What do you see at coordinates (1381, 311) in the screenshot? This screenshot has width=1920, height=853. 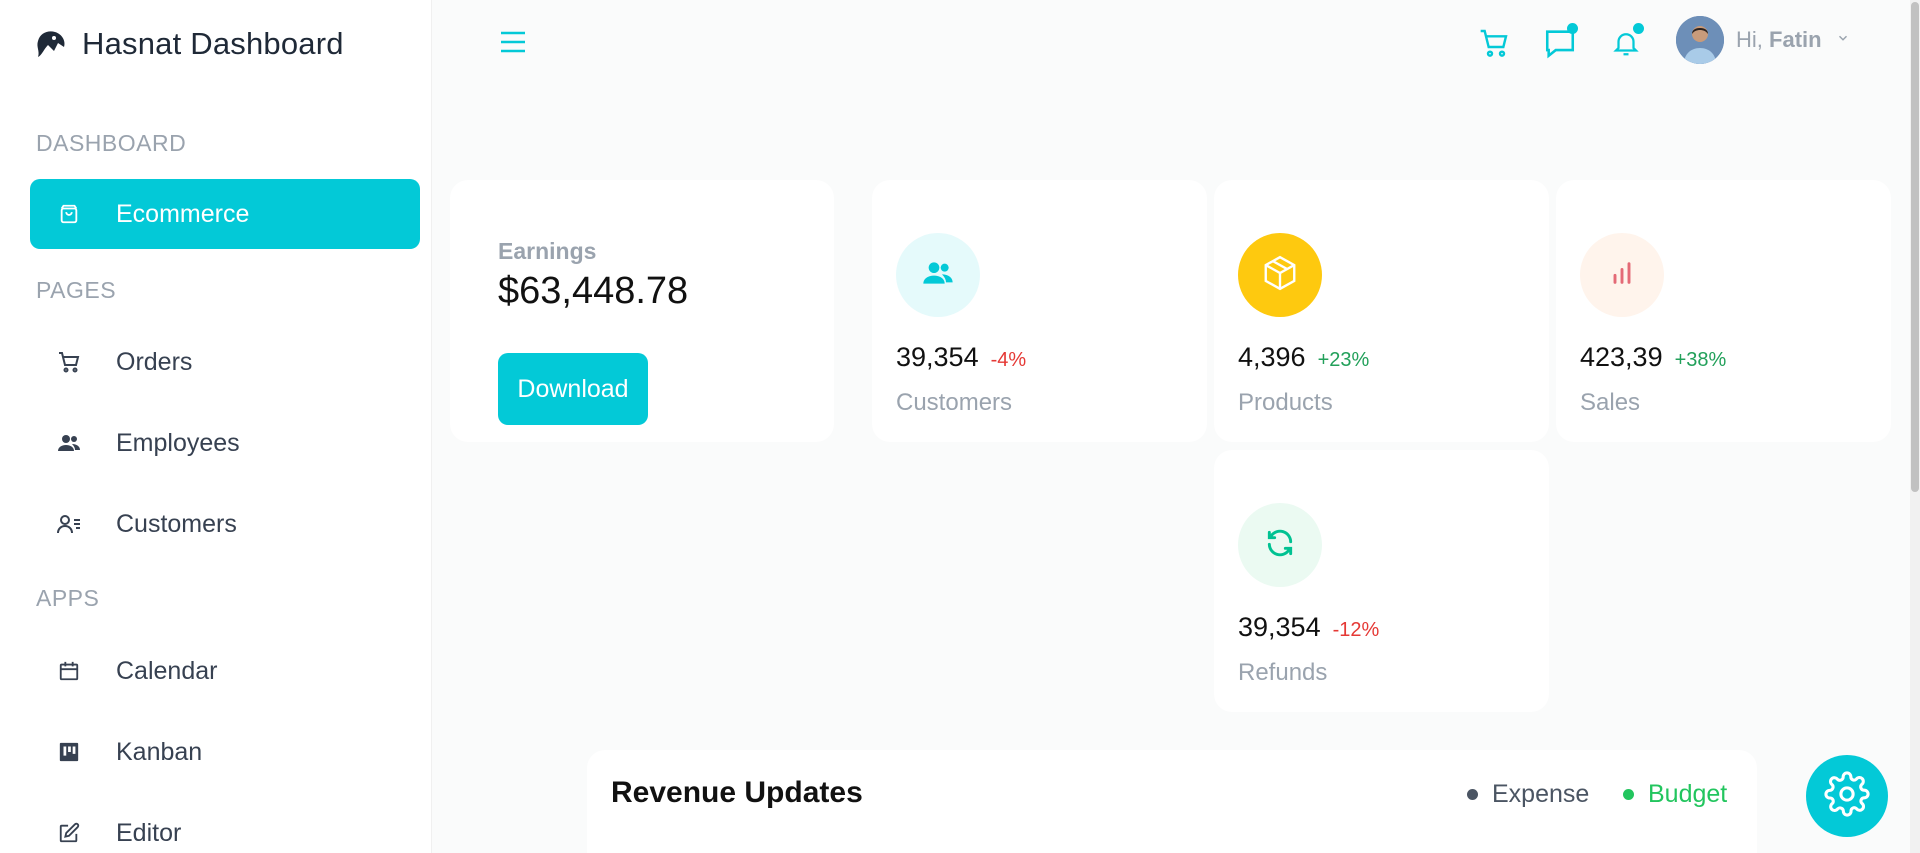 I see `stat-card-products: 4,396 +23% Products` at bounding box center [1381, 311].